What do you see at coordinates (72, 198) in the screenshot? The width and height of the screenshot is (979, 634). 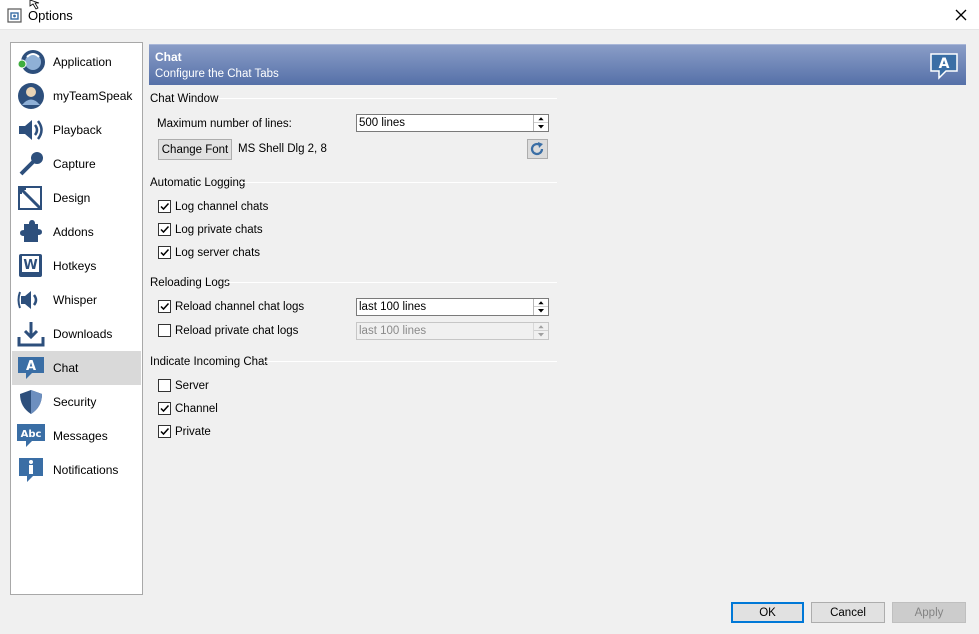 I see `sidebar-item-label: Design` at bounding box center [72, 198].